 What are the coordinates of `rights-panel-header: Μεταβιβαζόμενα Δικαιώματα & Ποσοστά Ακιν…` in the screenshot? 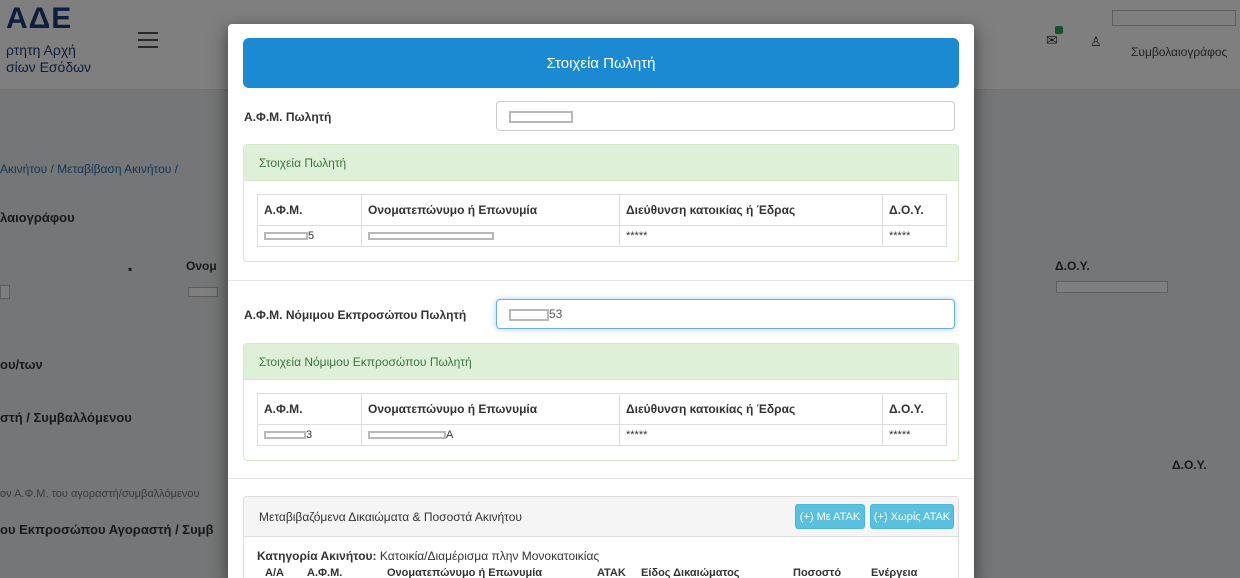 It's located at (601, 517).